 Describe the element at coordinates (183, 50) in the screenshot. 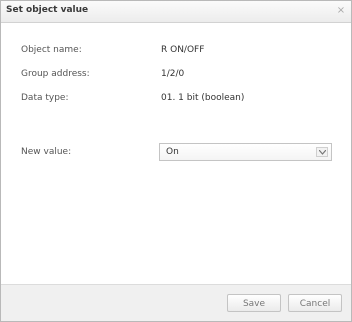

I see `object-name-value: R ON/OFF` at that location.